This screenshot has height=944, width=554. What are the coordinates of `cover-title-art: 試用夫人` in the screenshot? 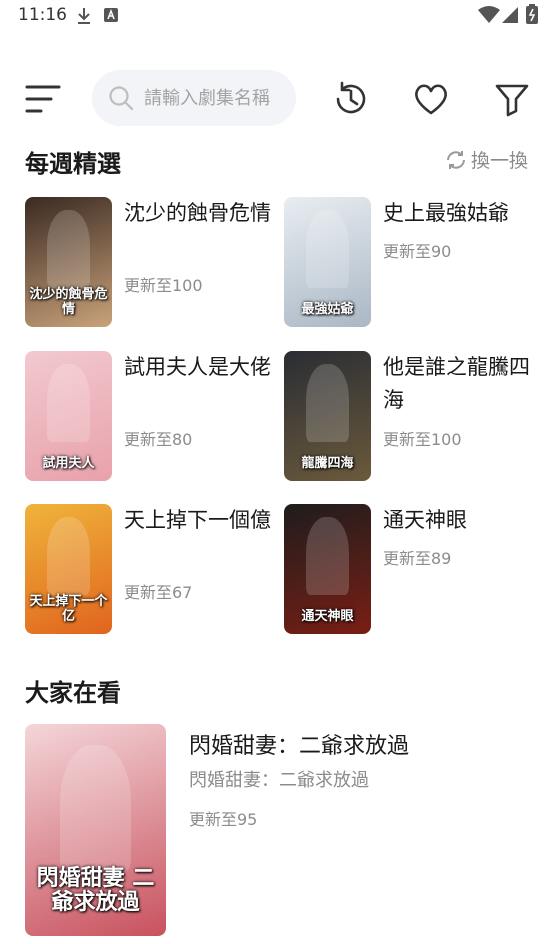 It's located at (68, 463).